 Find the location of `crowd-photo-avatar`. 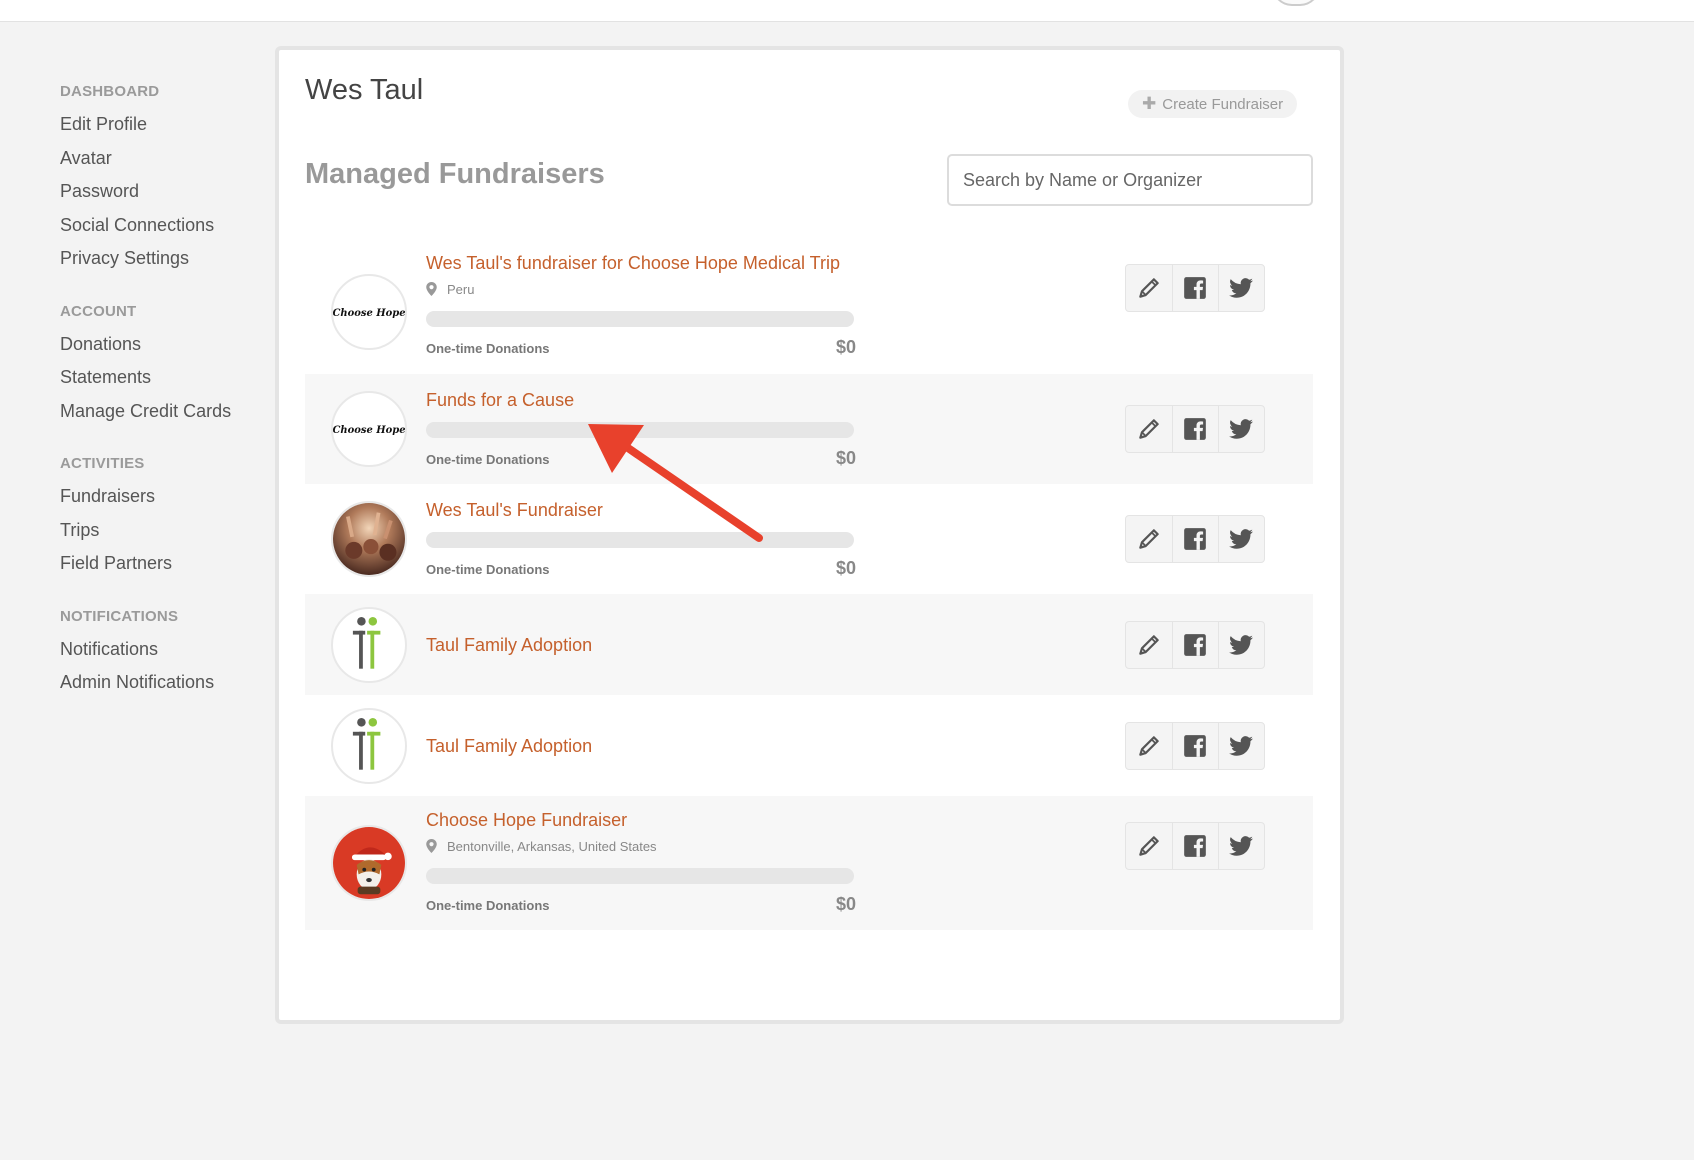

crowd-photo-avatar is located at coordinates (369, 539).